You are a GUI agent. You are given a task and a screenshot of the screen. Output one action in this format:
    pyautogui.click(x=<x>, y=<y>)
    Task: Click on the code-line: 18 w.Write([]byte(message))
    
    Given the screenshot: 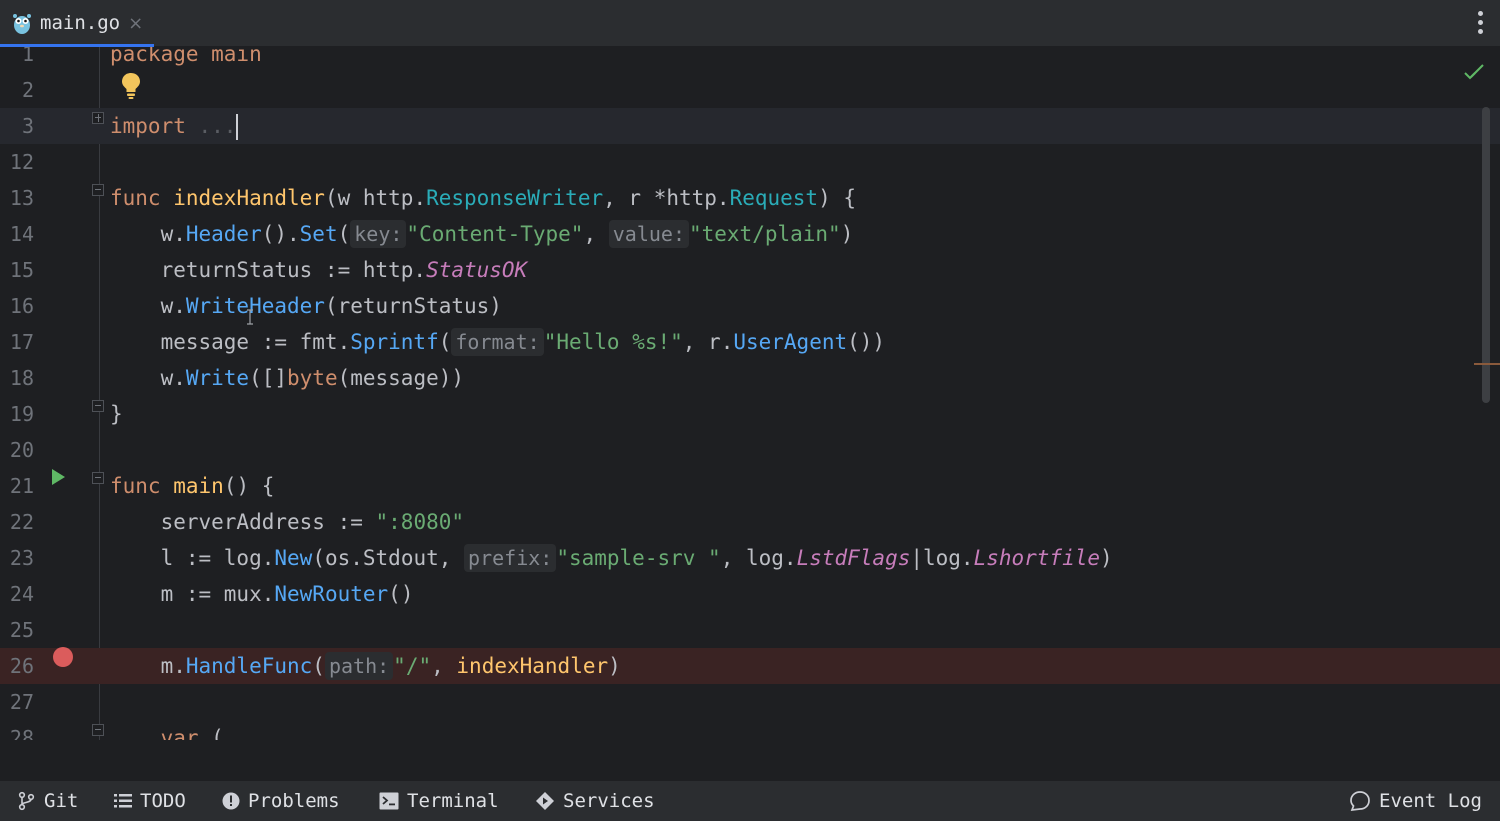 What is the action you would take?
    pyautogui.click(x=750, y=378)
    